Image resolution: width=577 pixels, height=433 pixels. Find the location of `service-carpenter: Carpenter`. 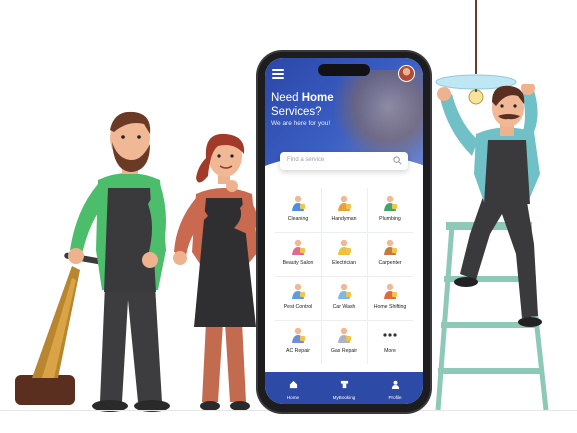

service-carpenter: Carpenter is located at coordinates (390, 253).